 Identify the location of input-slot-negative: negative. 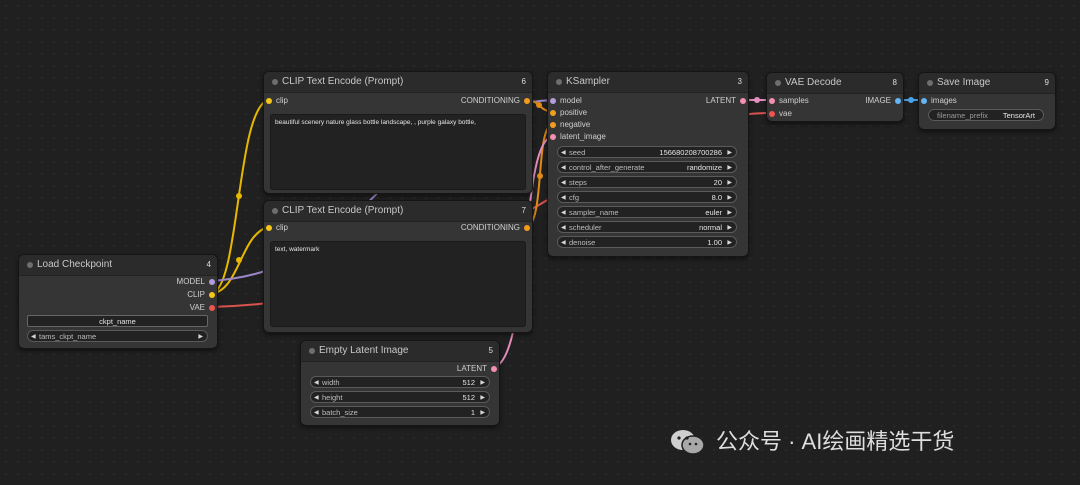
(570, 125).